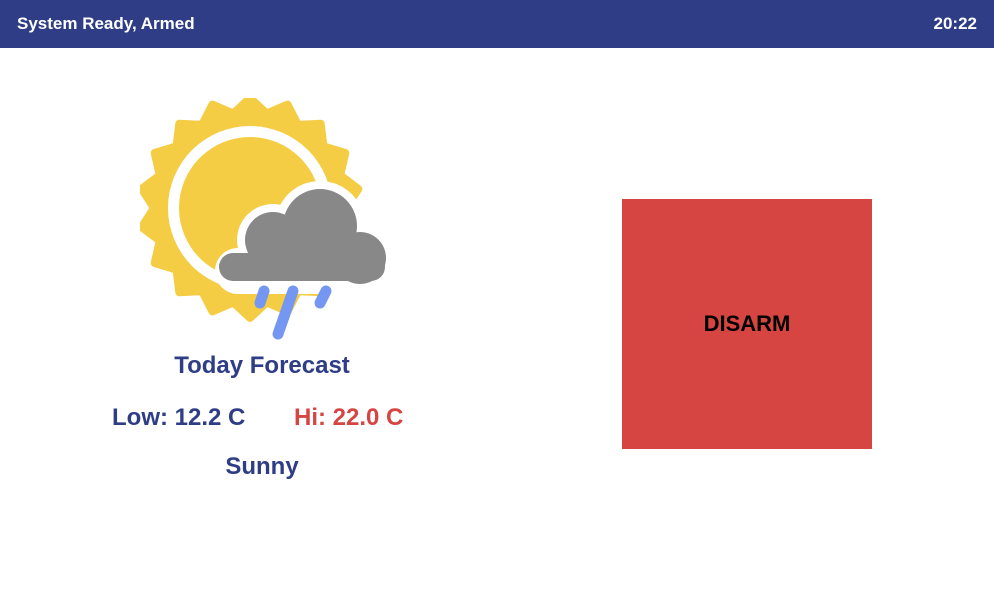 The height and width of the screenshot is (595, 994). What do you see at coordinates (747, 324) in the screenshot?
I see `disarm-button: DISARM` at bounding box center [747, 324].